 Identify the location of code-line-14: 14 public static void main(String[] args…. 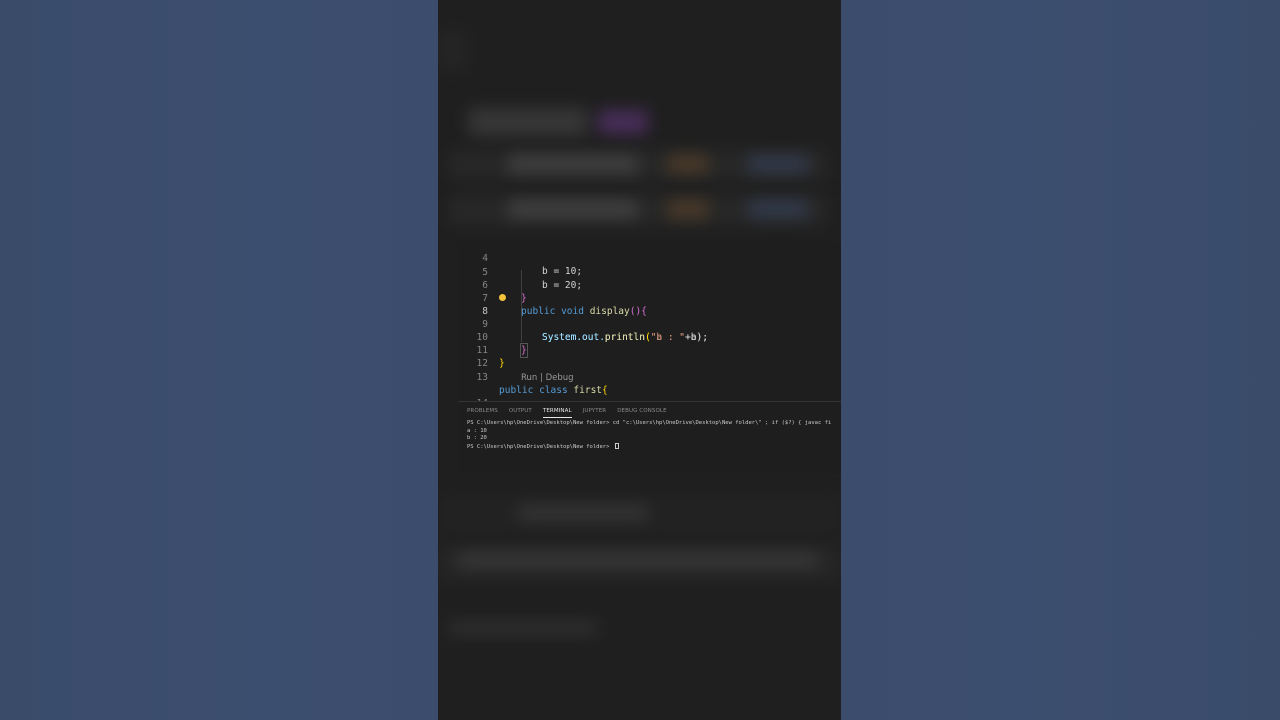
(481, 392).